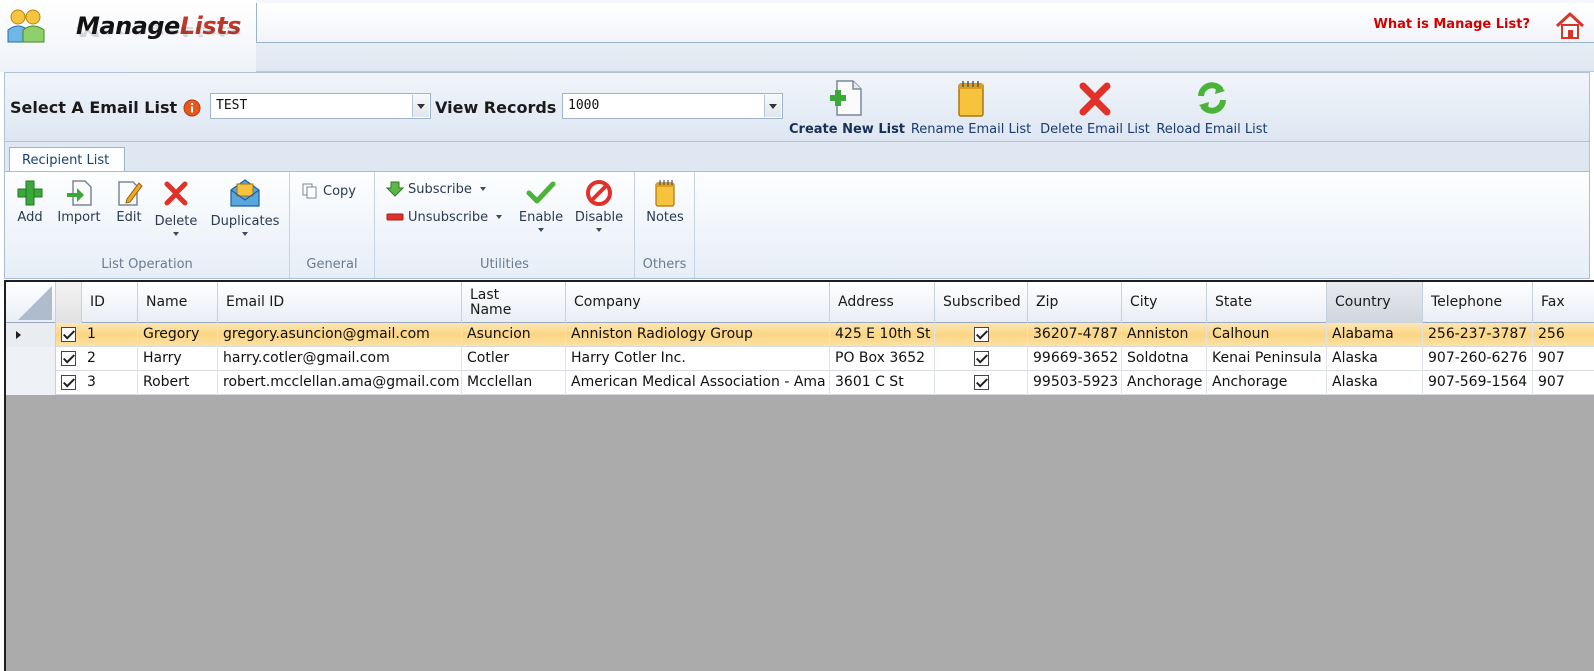 The height and width of the screenshot is (671, 1594). I want to click on column-header-email-id: Email ID, so click(340, 302).